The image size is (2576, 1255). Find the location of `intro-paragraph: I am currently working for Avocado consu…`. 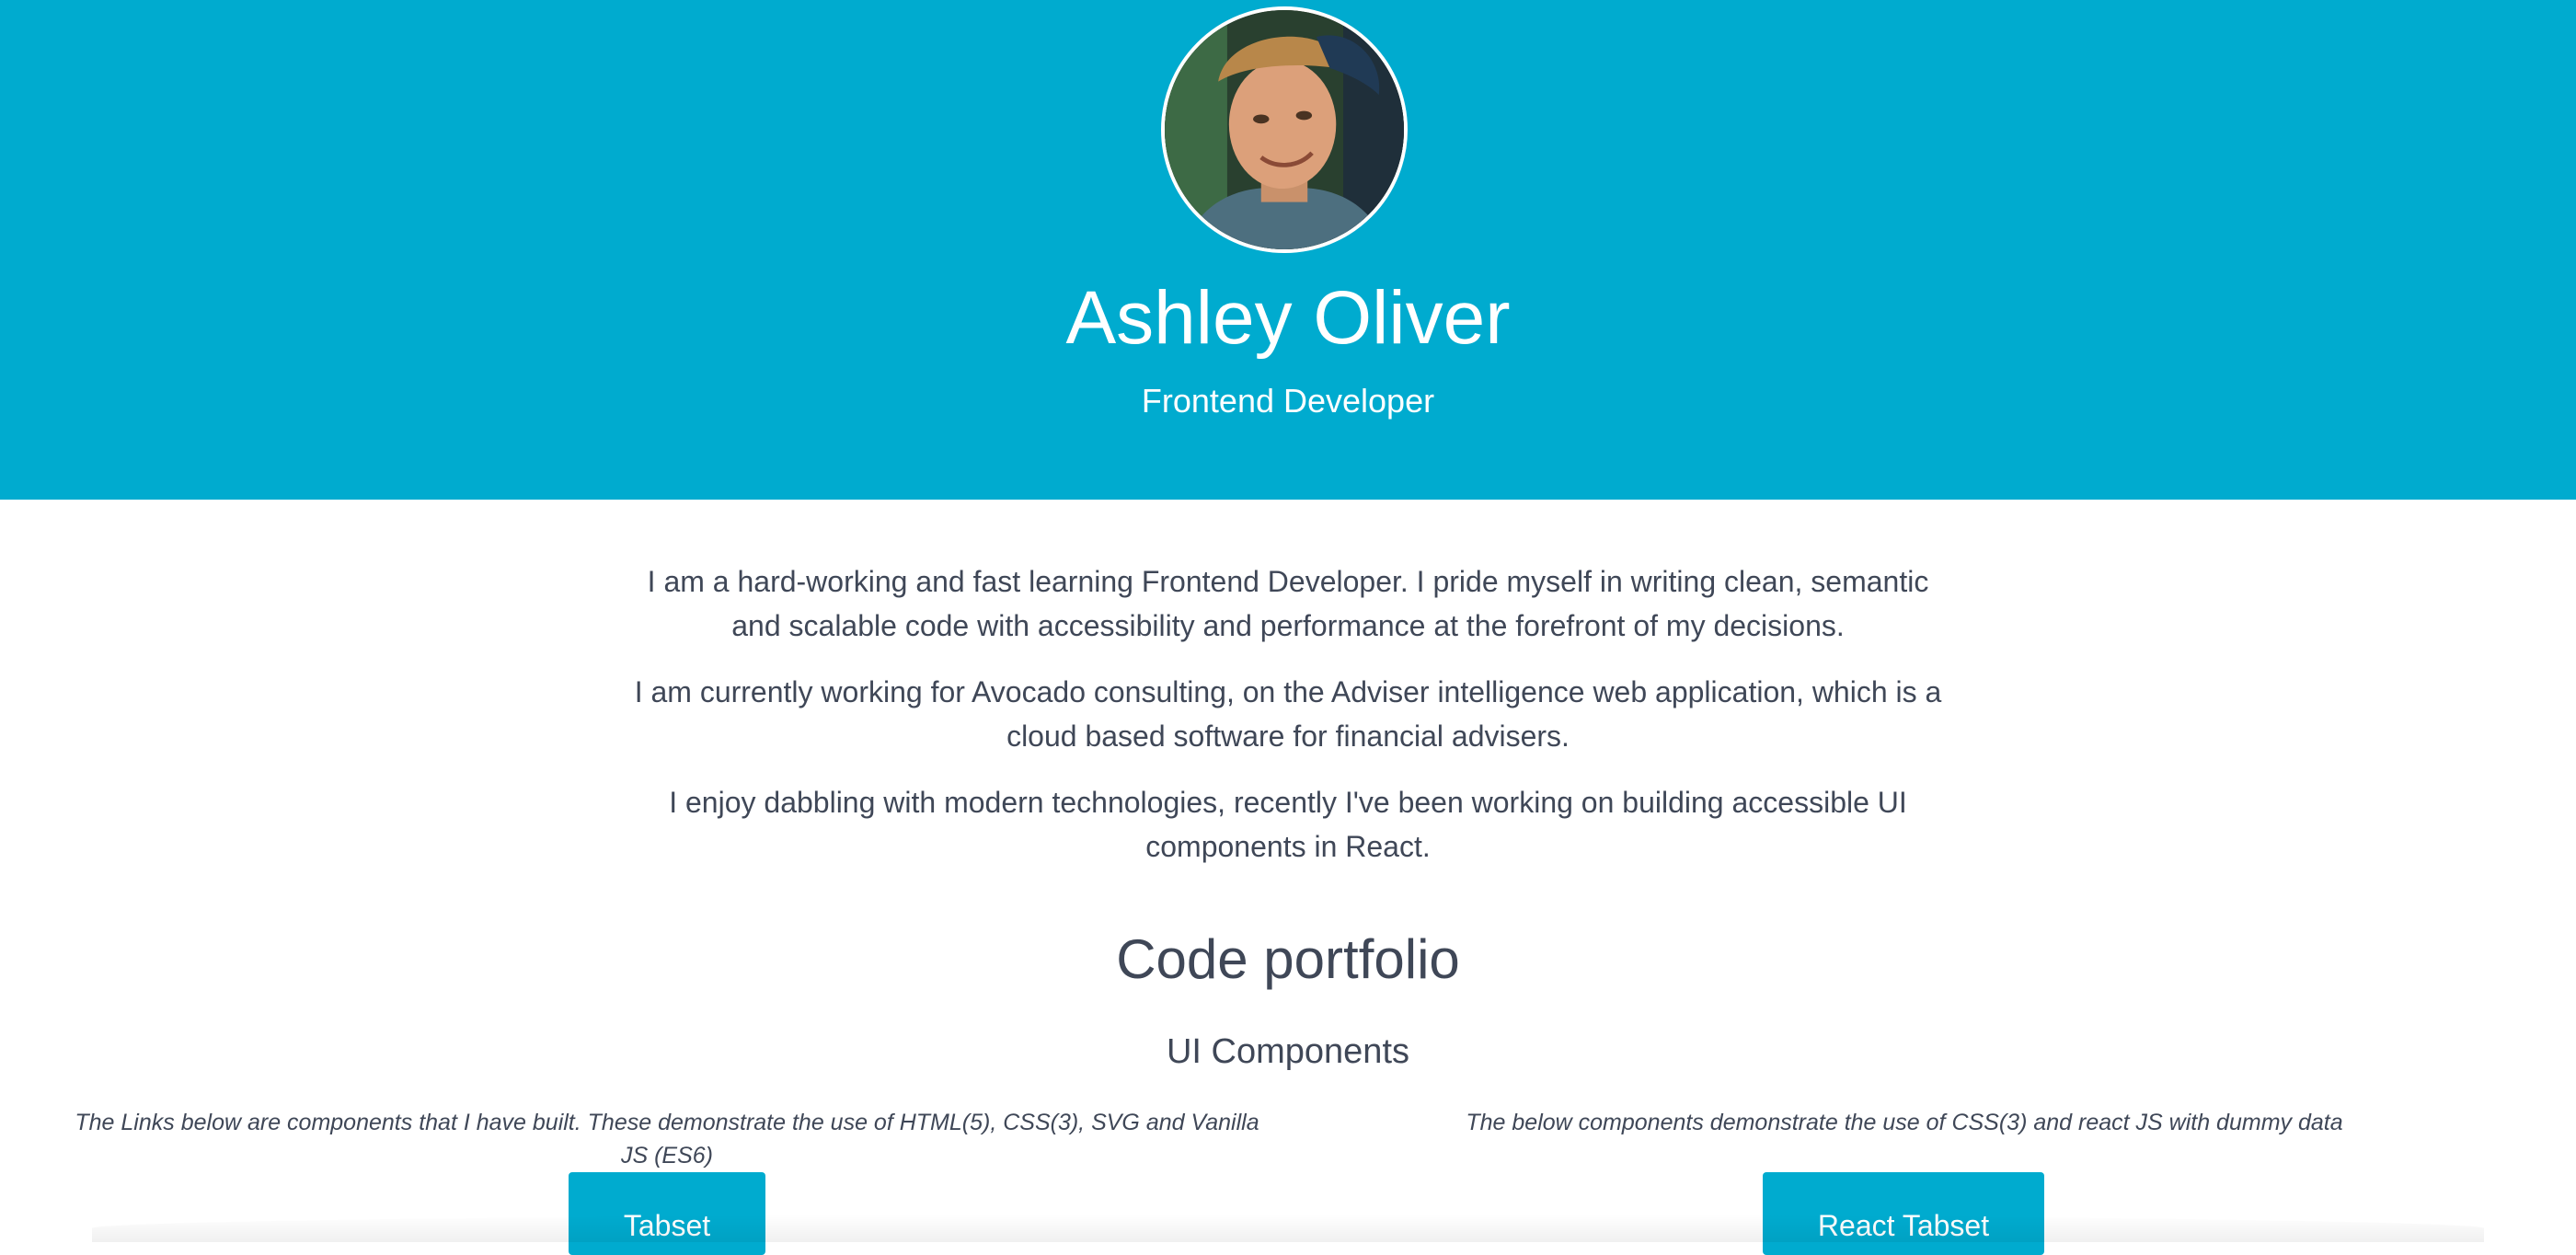

intro-paragraph: I am currently working for Avocado consu… is located at coordinates (1288, 714).